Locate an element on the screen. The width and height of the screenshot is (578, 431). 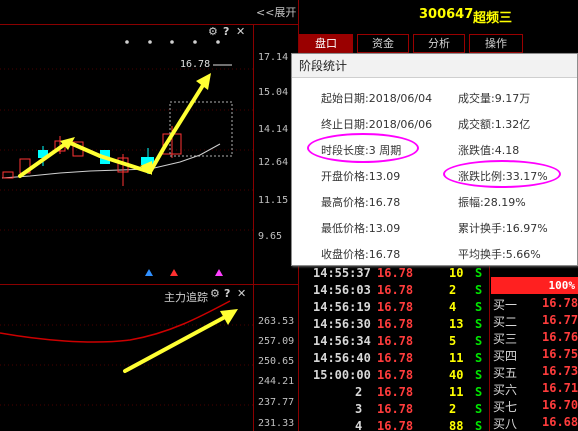
stock-header: 300647 超频三 is located at coordinates (438, 15).